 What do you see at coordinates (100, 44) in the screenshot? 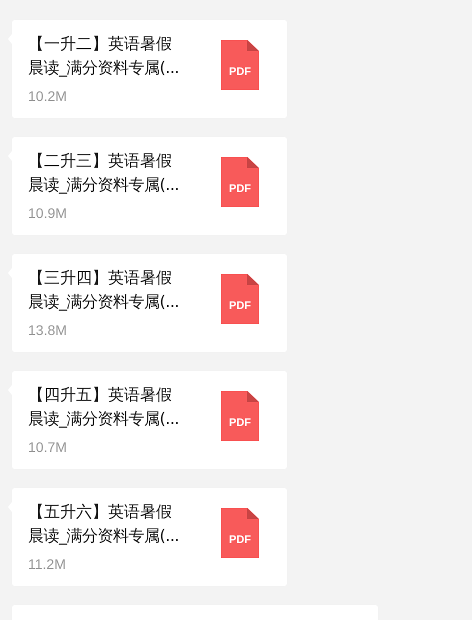
I see `file-name: 【一升二】英语暑假` at bounding box center [100, 44].